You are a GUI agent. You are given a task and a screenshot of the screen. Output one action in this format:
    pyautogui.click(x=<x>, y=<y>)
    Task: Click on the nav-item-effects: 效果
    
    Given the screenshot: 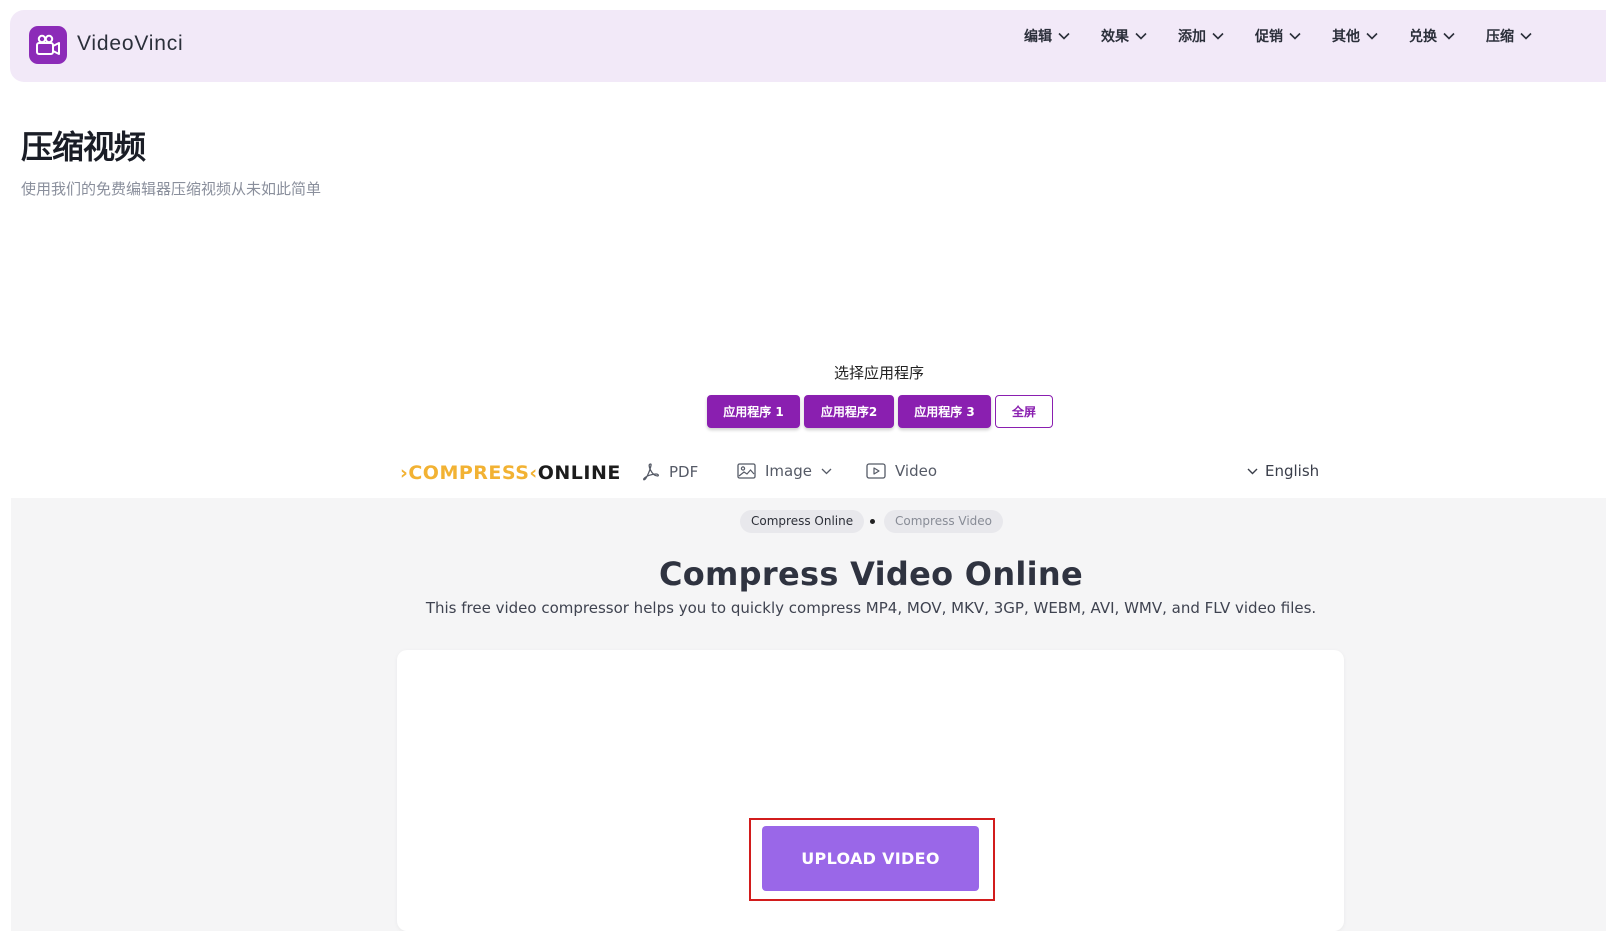 What is the action you would take?
    pyautogui.click(x=1124, y=36)
    